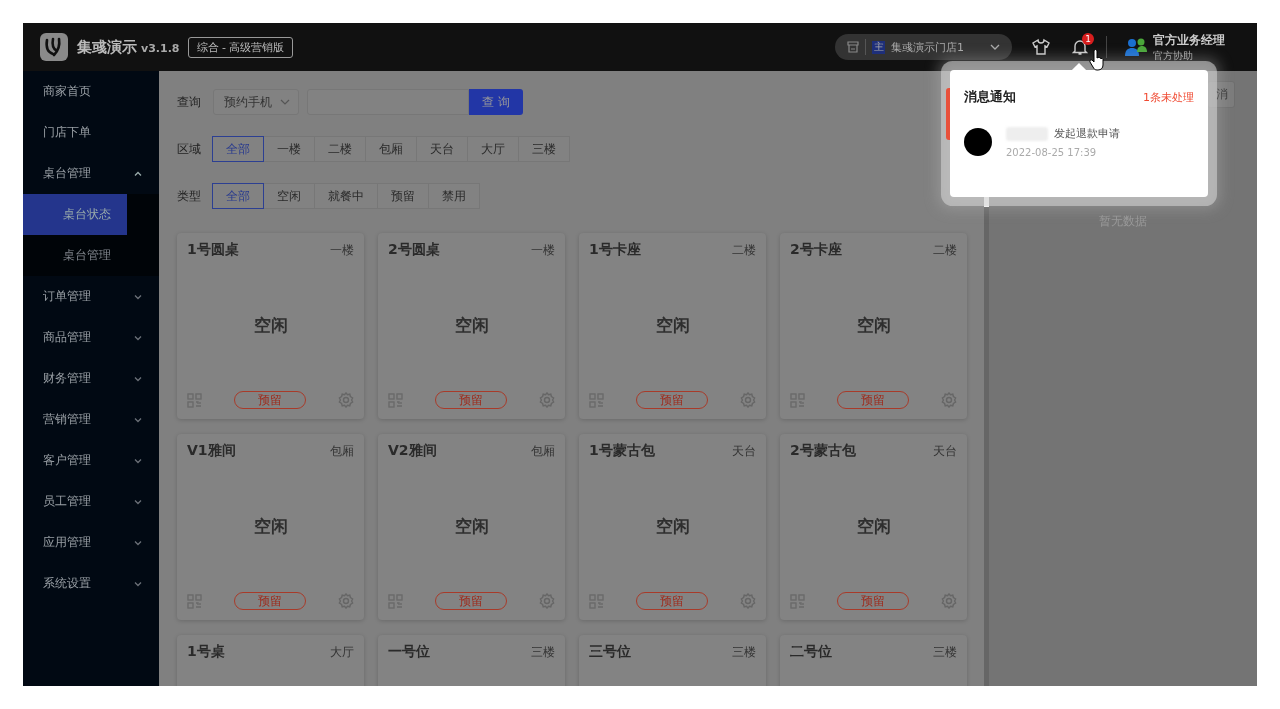  What do you see at coordinates (91, 296) in the screenshot?
I see `sidebar-item: 订单管理` at bounding box center [91, 296].